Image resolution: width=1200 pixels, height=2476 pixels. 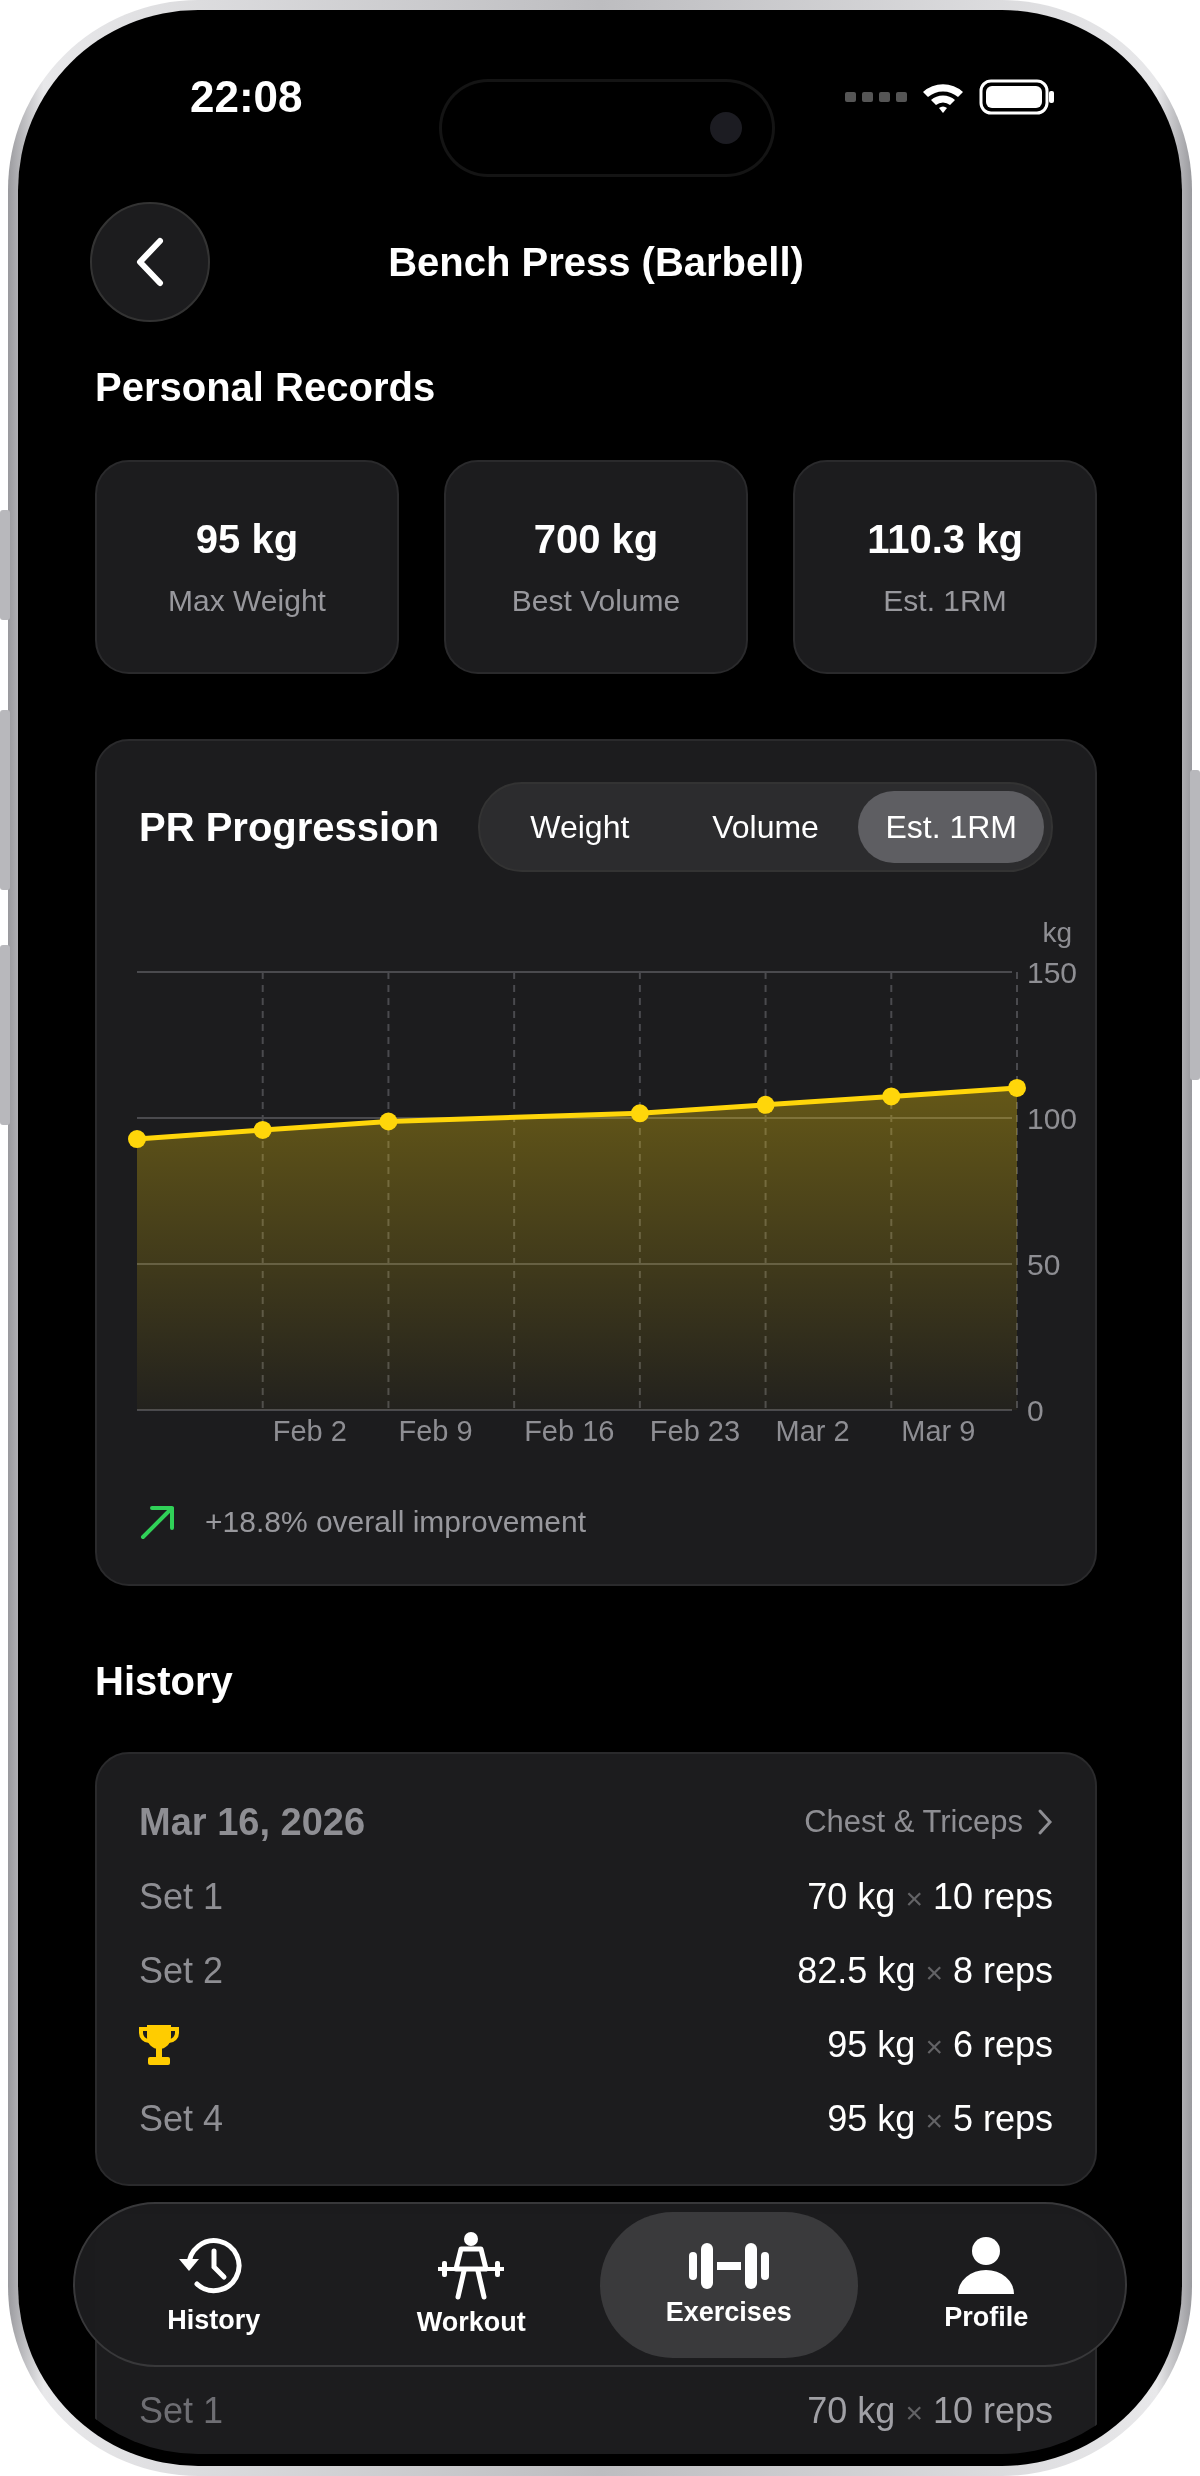 I want to click on x-tick-label: Mar 2, so click(x=812, y=1431).